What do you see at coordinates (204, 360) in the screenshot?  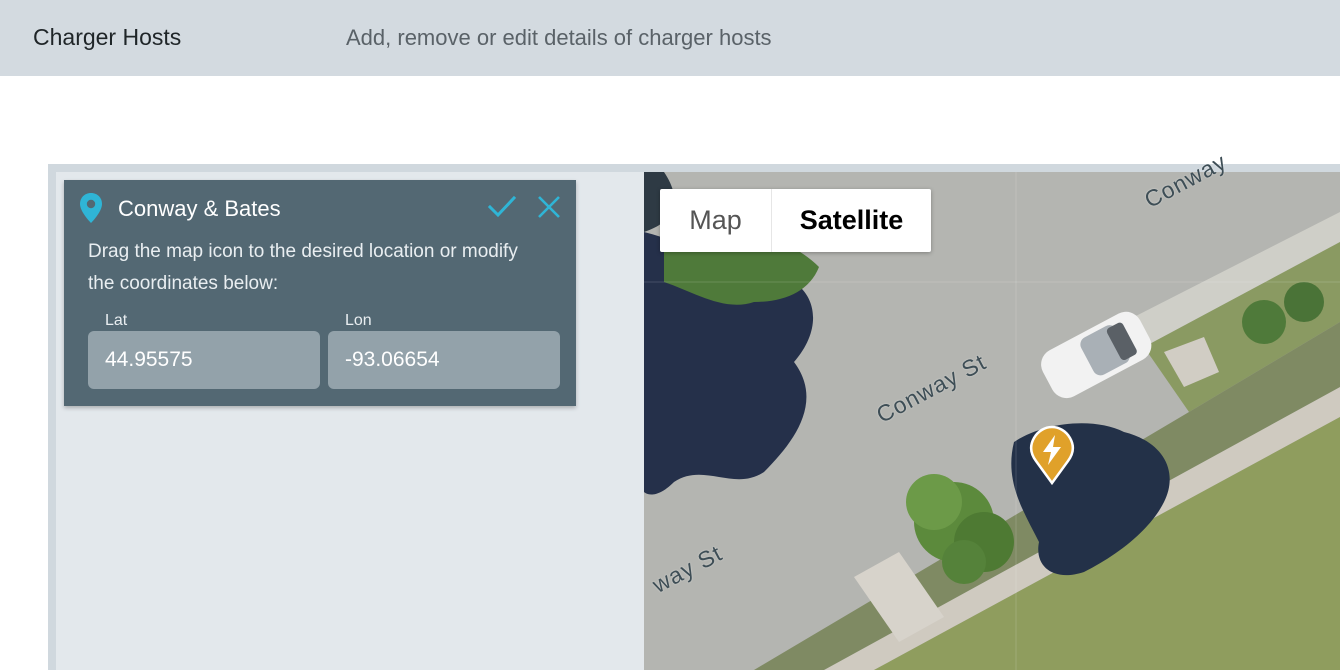 I see `lat-input: 44.95575` at bounding box center [204, 360].